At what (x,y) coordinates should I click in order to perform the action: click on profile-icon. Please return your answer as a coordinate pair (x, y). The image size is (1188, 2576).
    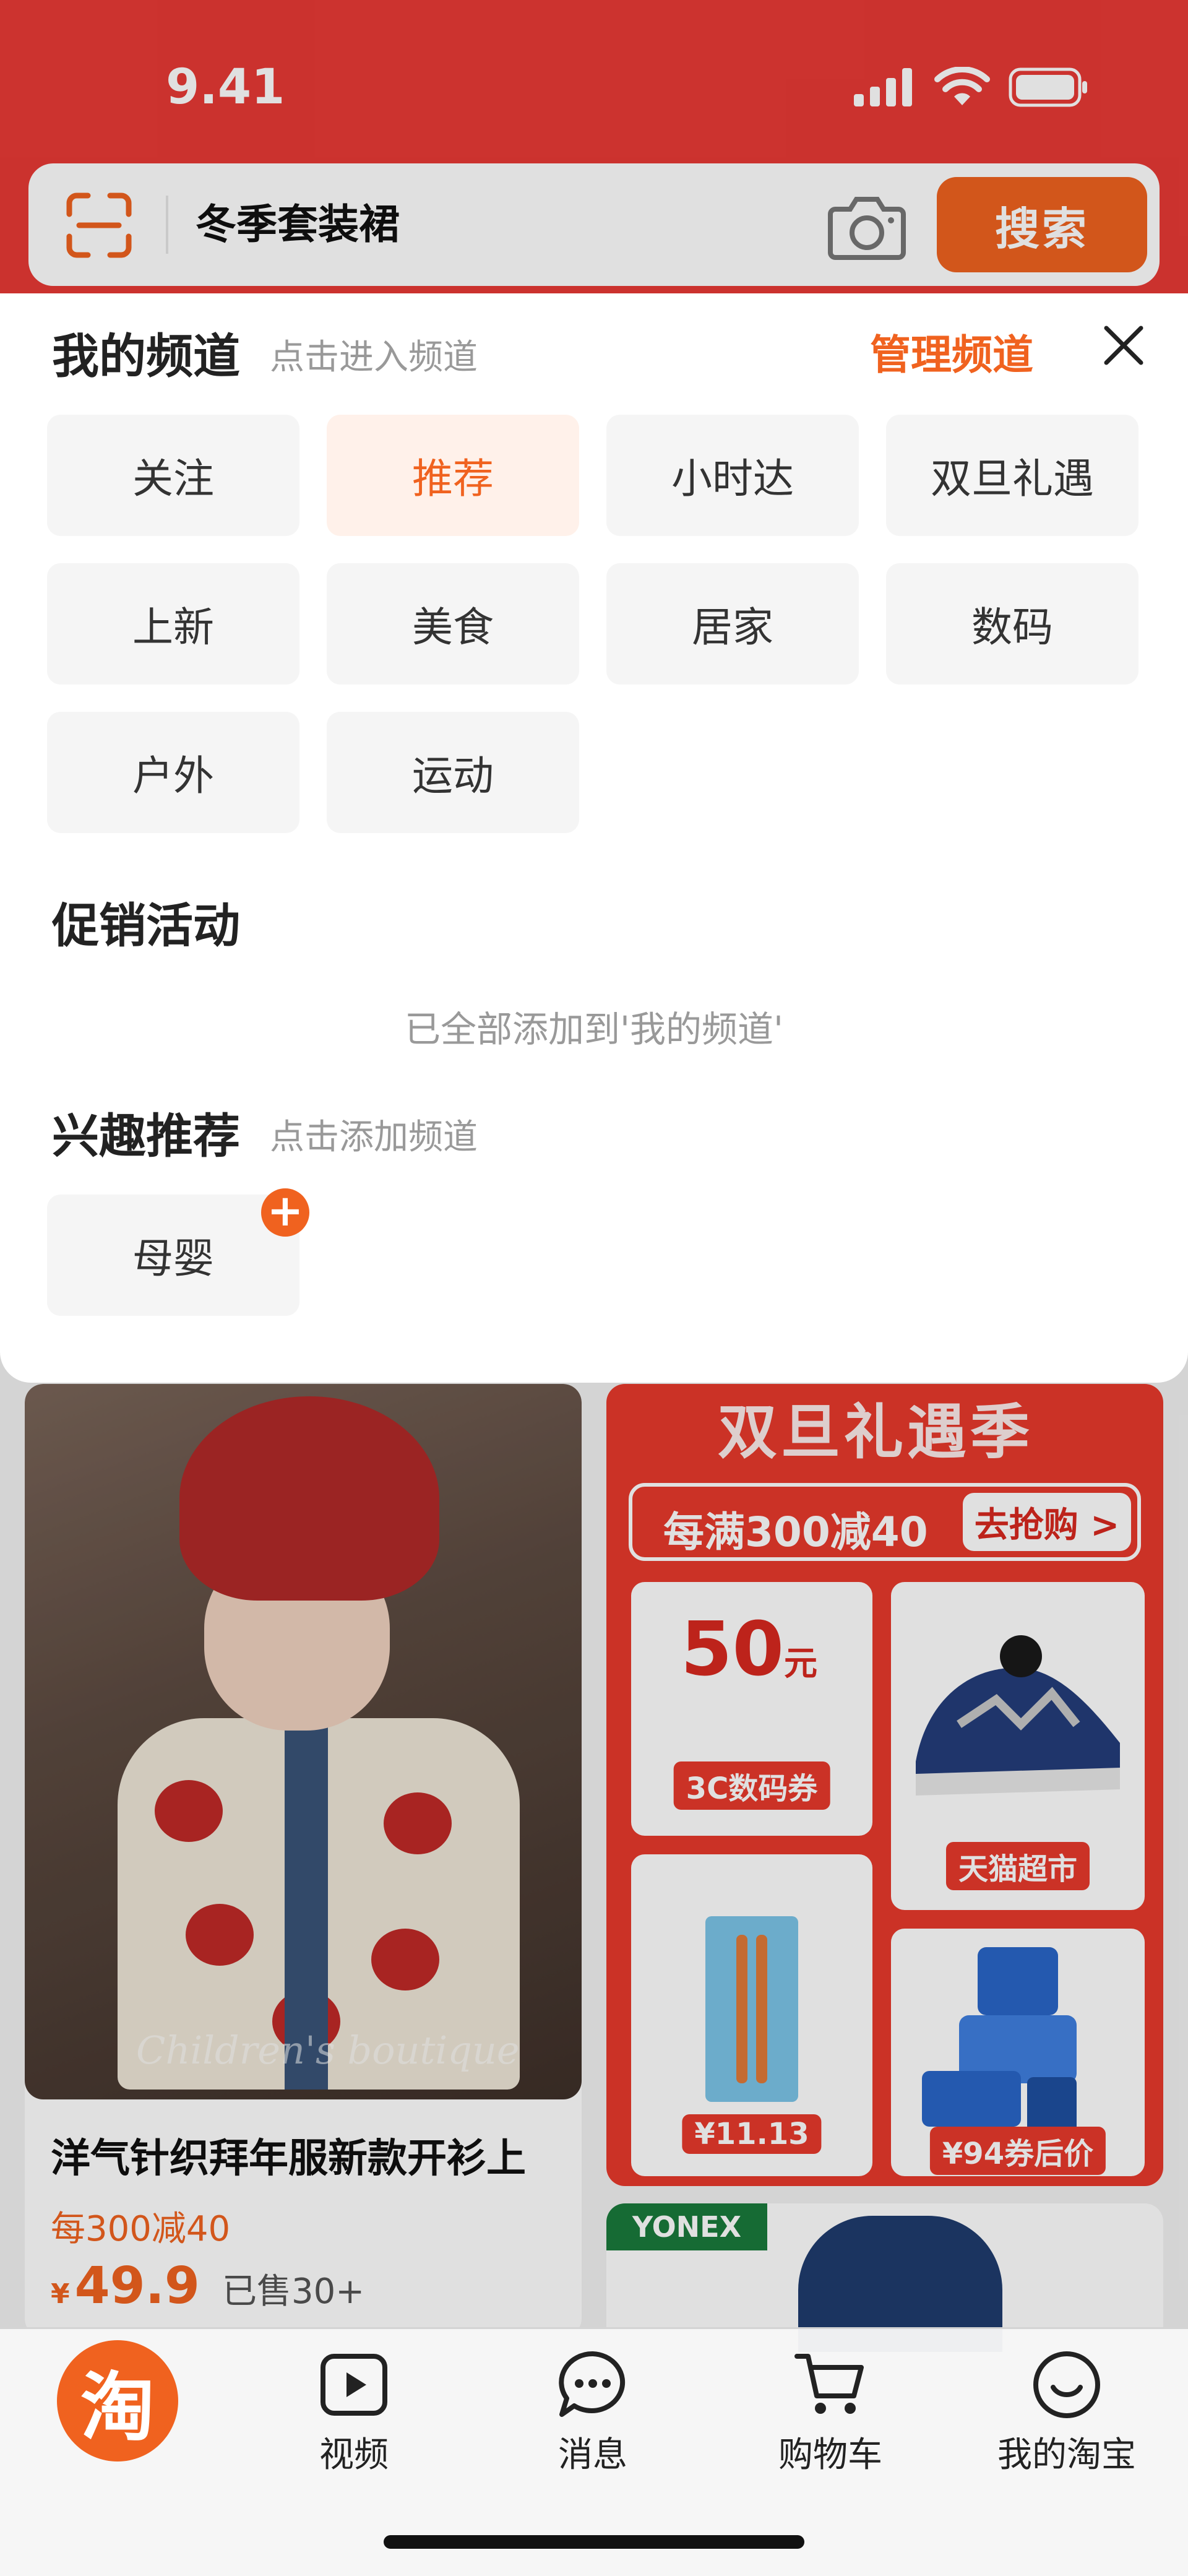
    Looking at the image, I should click on (1066, 2384).